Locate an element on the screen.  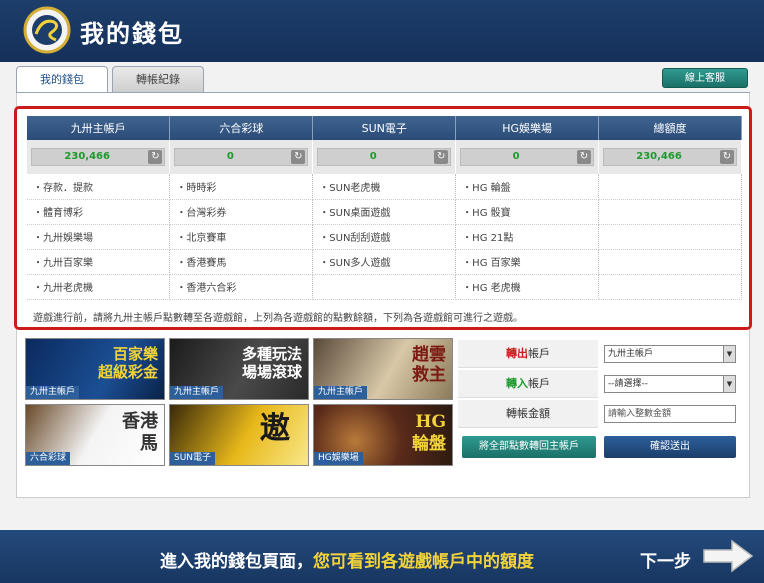
game-link: ・HG 21點 is located at coordinates (527, 237).